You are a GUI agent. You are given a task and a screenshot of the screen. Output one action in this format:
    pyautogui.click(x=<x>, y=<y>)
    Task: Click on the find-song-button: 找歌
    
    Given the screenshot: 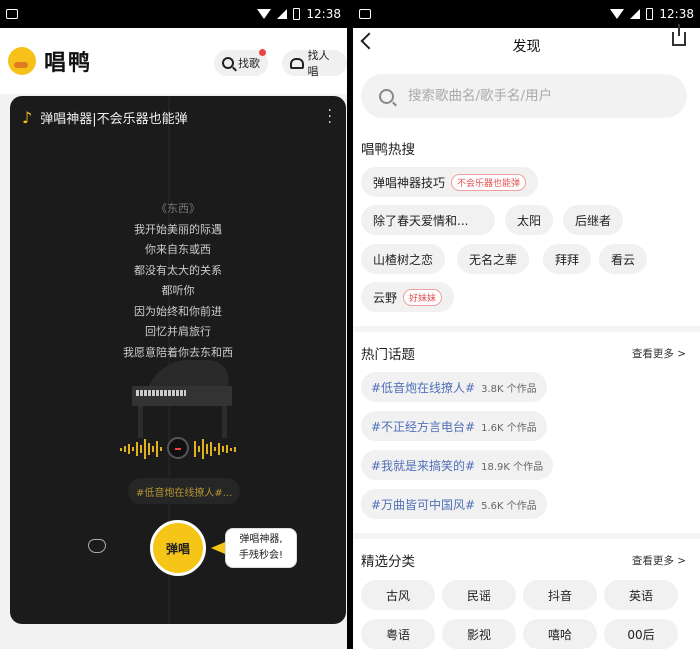 What is the action you would take?
    pyautogui.click(x=241, y=62)
    